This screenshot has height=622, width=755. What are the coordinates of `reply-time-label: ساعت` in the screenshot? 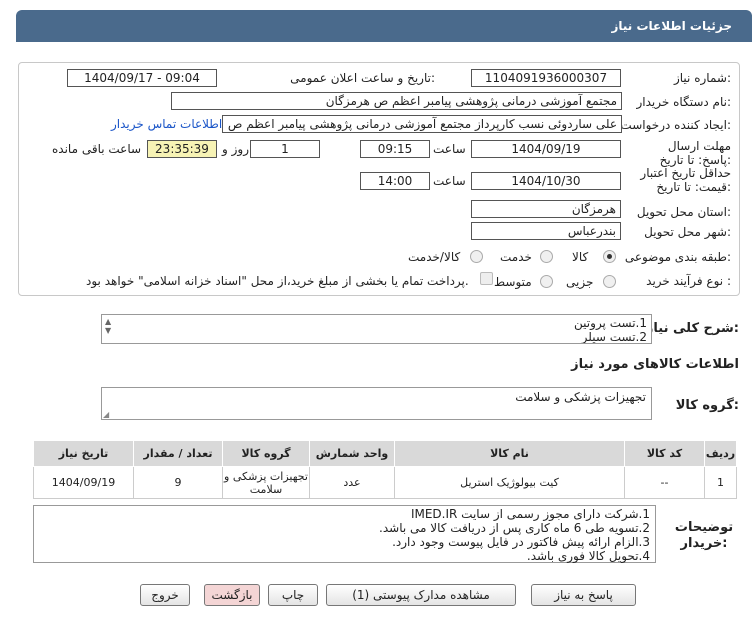 It's located at (449, 149).